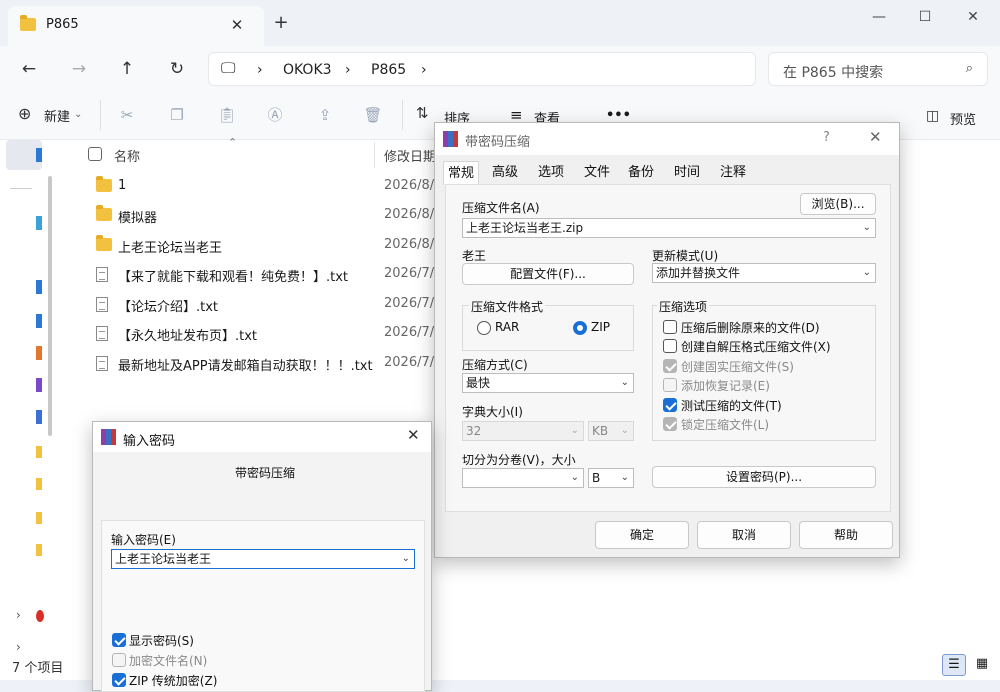  Describe the element at coordinates (119, 640) in the screenshot. I see `show-password-checkbox` at that location.